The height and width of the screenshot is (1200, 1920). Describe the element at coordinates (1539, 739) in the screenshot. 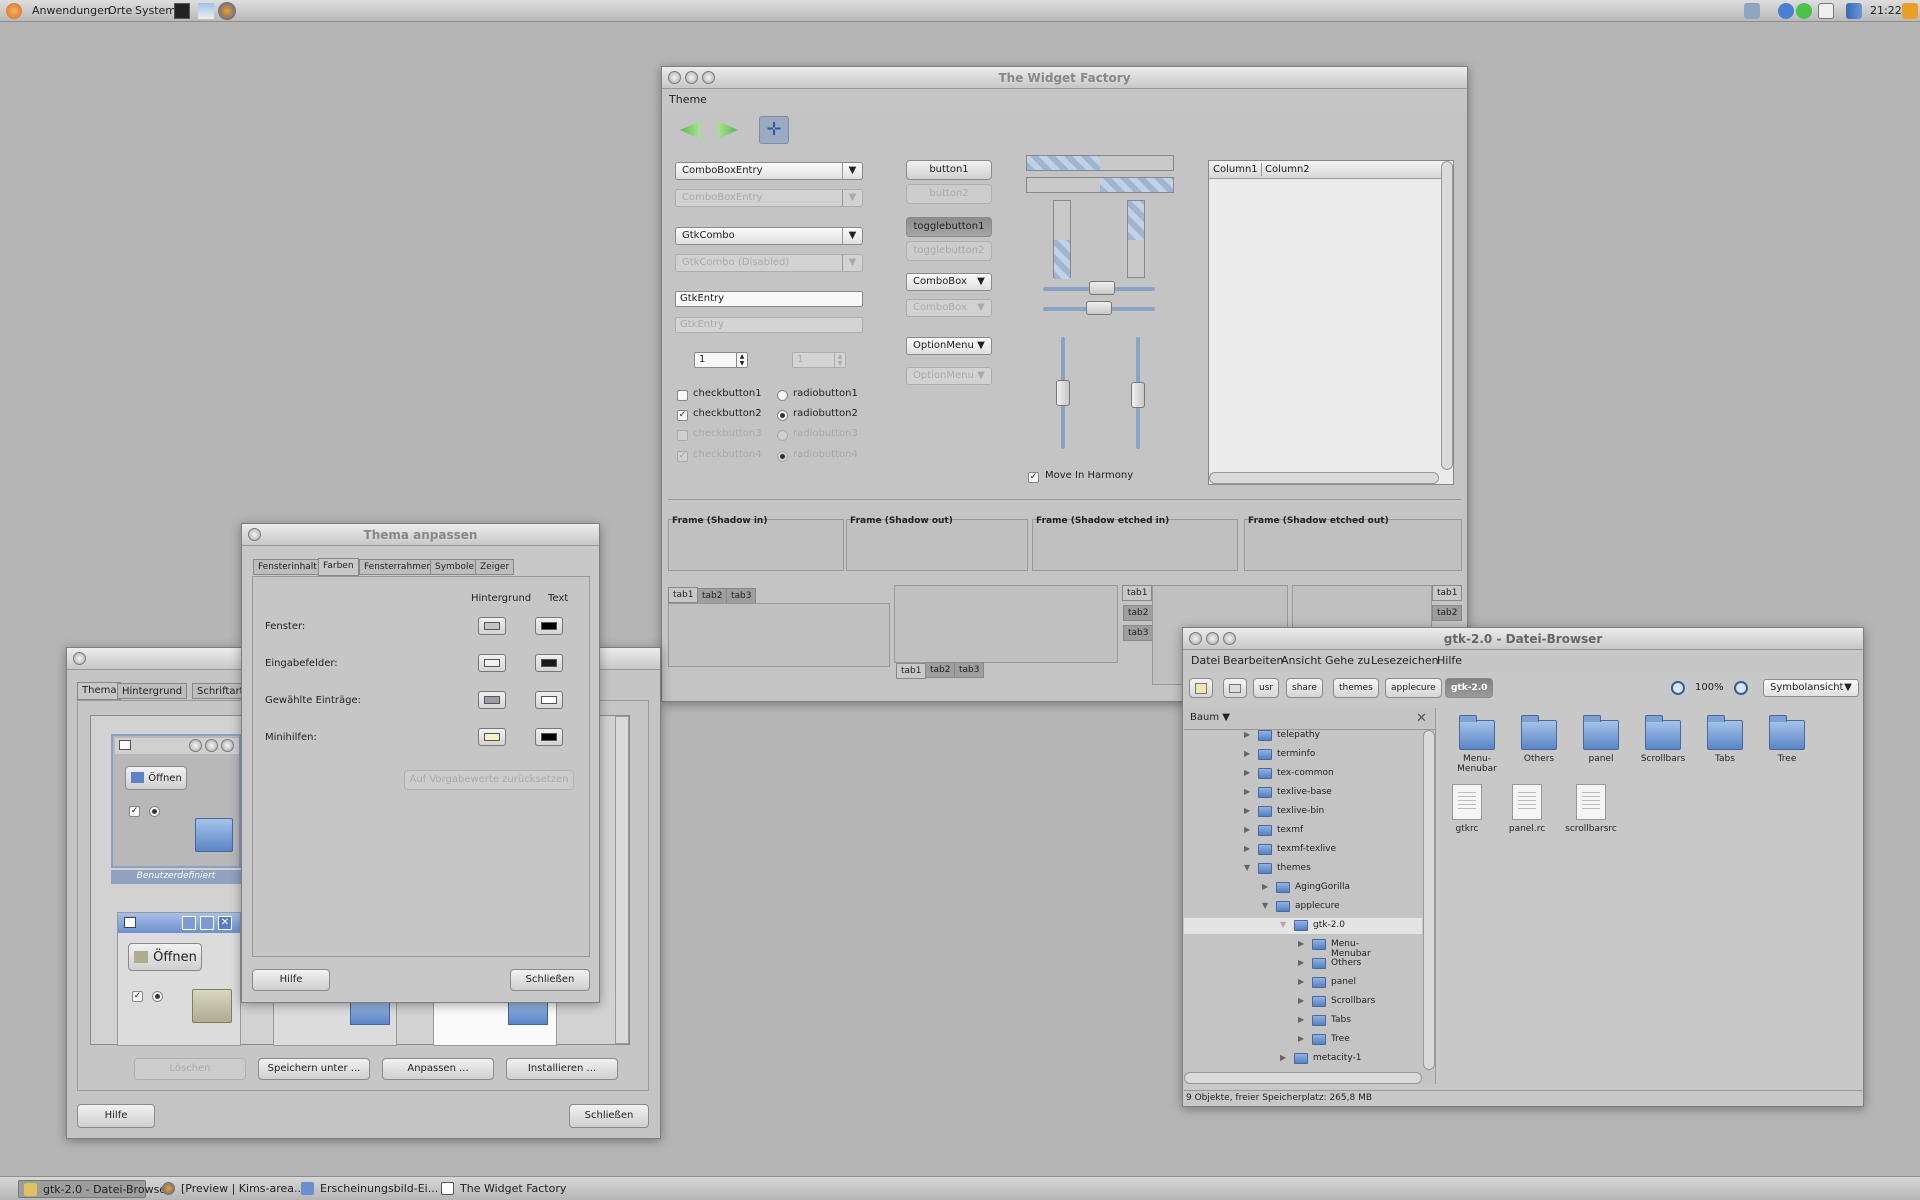

I see `folder-others: Others` at that location.